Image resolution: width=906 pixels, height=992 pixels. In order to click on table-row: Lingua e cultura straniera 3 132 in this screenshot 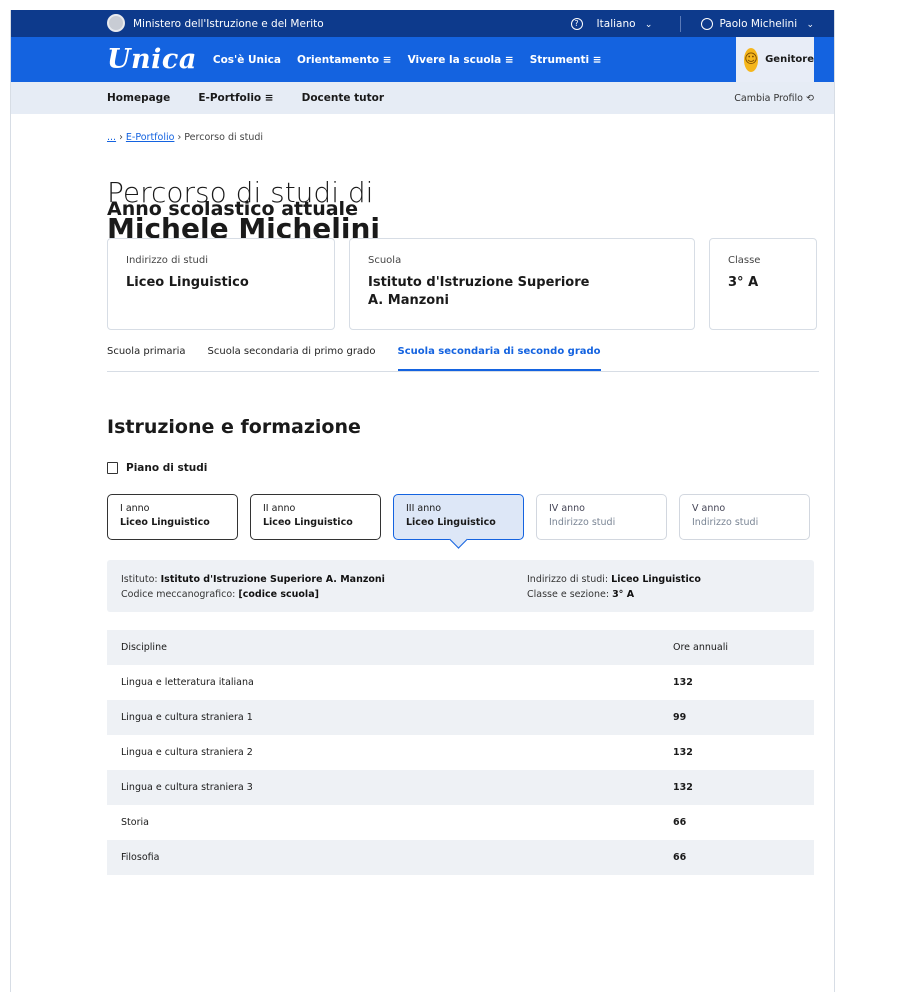, I will do `click(460, 787)`.